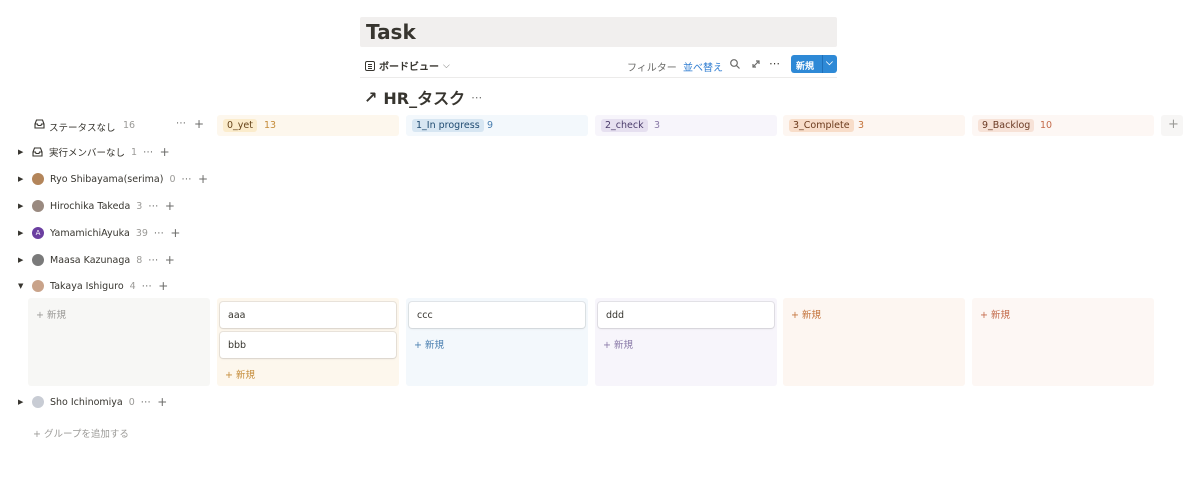  What do you see at coordinates (308, 345) in the screenshot?
I see `card: bbb` at bounding box center [308, 345].